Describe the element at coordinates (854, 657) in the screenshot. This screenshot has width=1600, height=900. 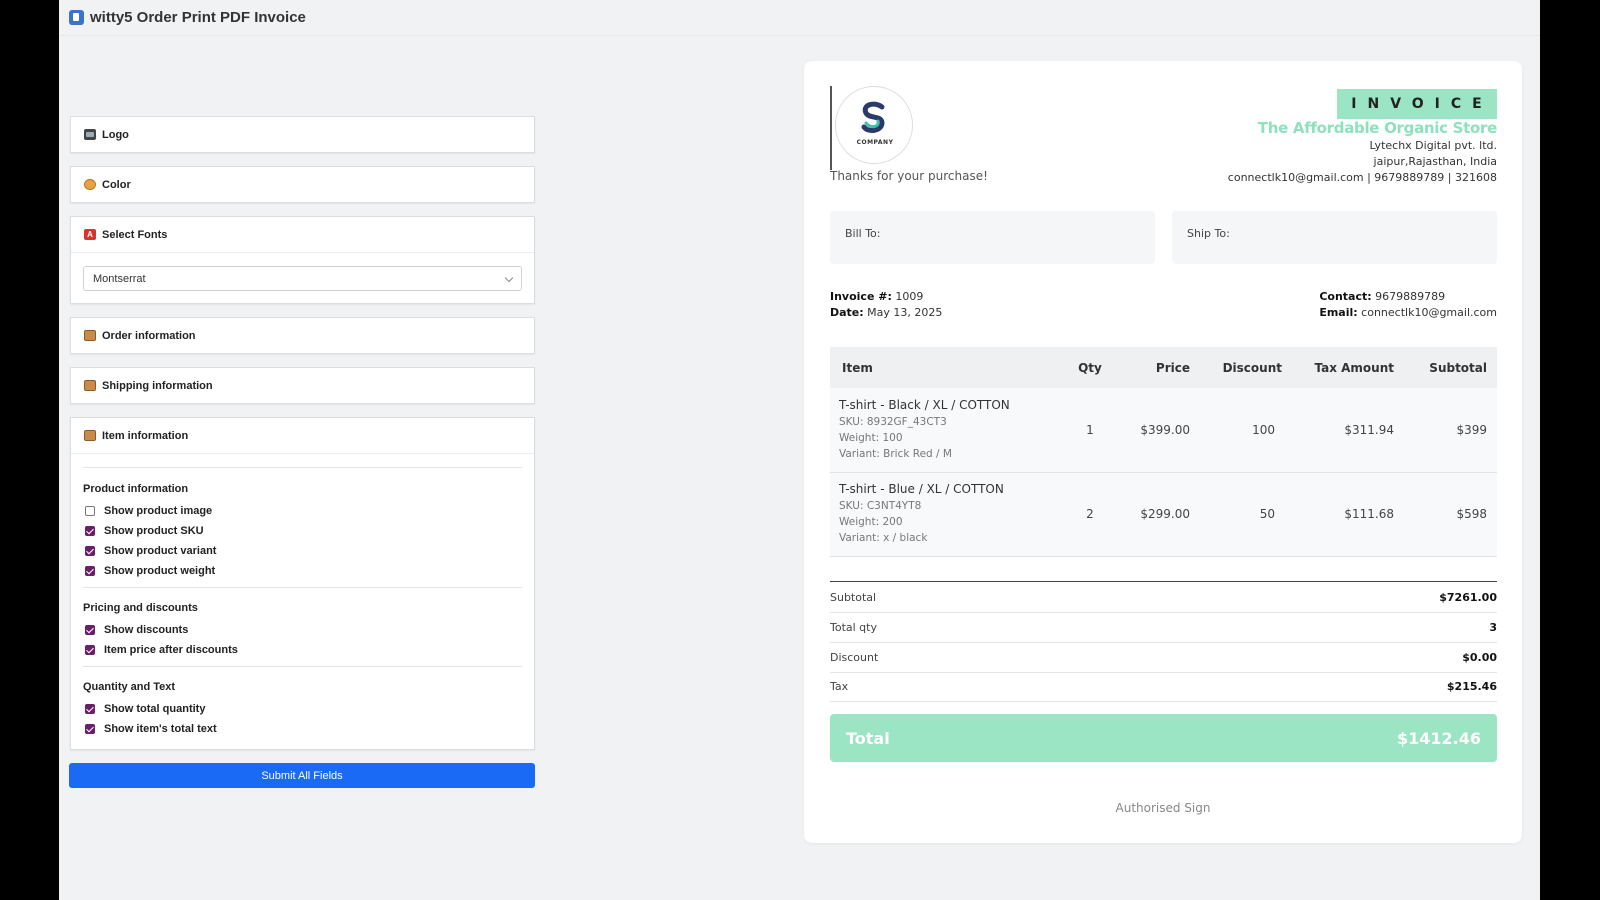
I see `summary-label: Discount` at that location.